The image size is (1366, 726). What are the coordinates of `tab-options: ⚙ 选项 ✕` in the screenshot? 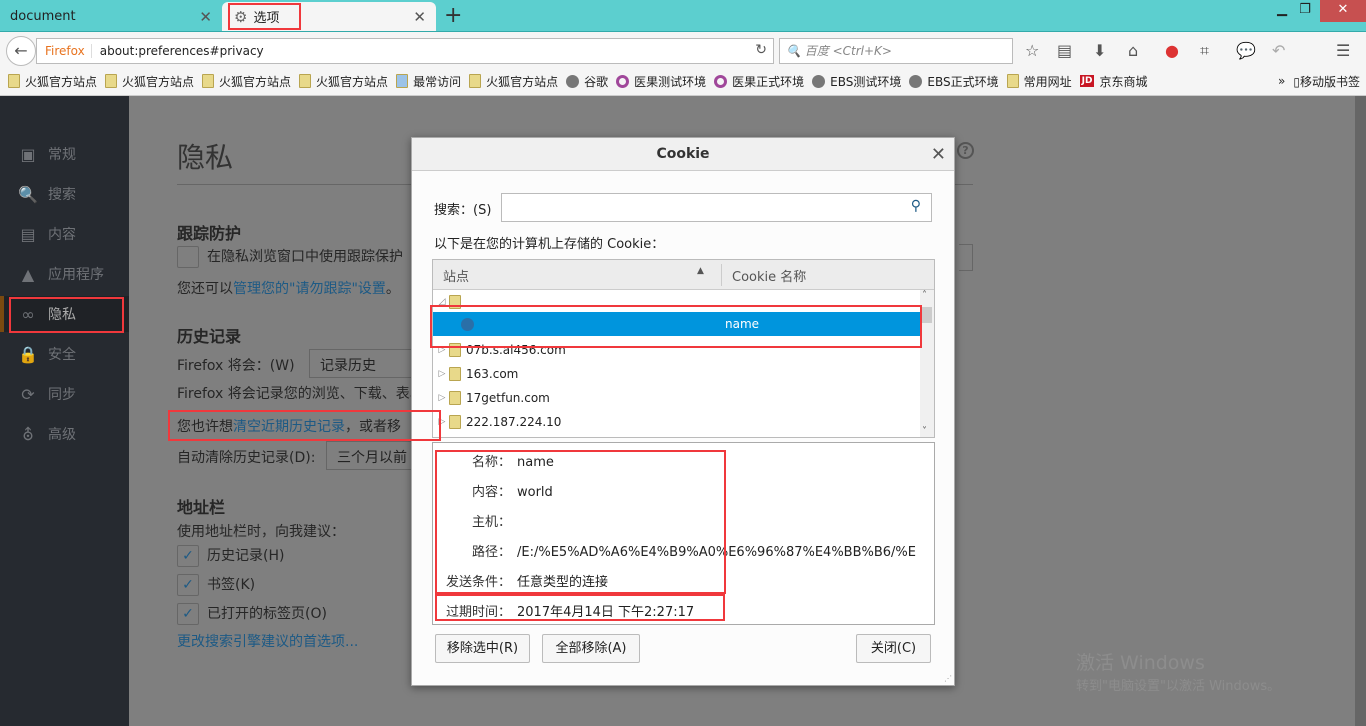 It's located at (329, 16).